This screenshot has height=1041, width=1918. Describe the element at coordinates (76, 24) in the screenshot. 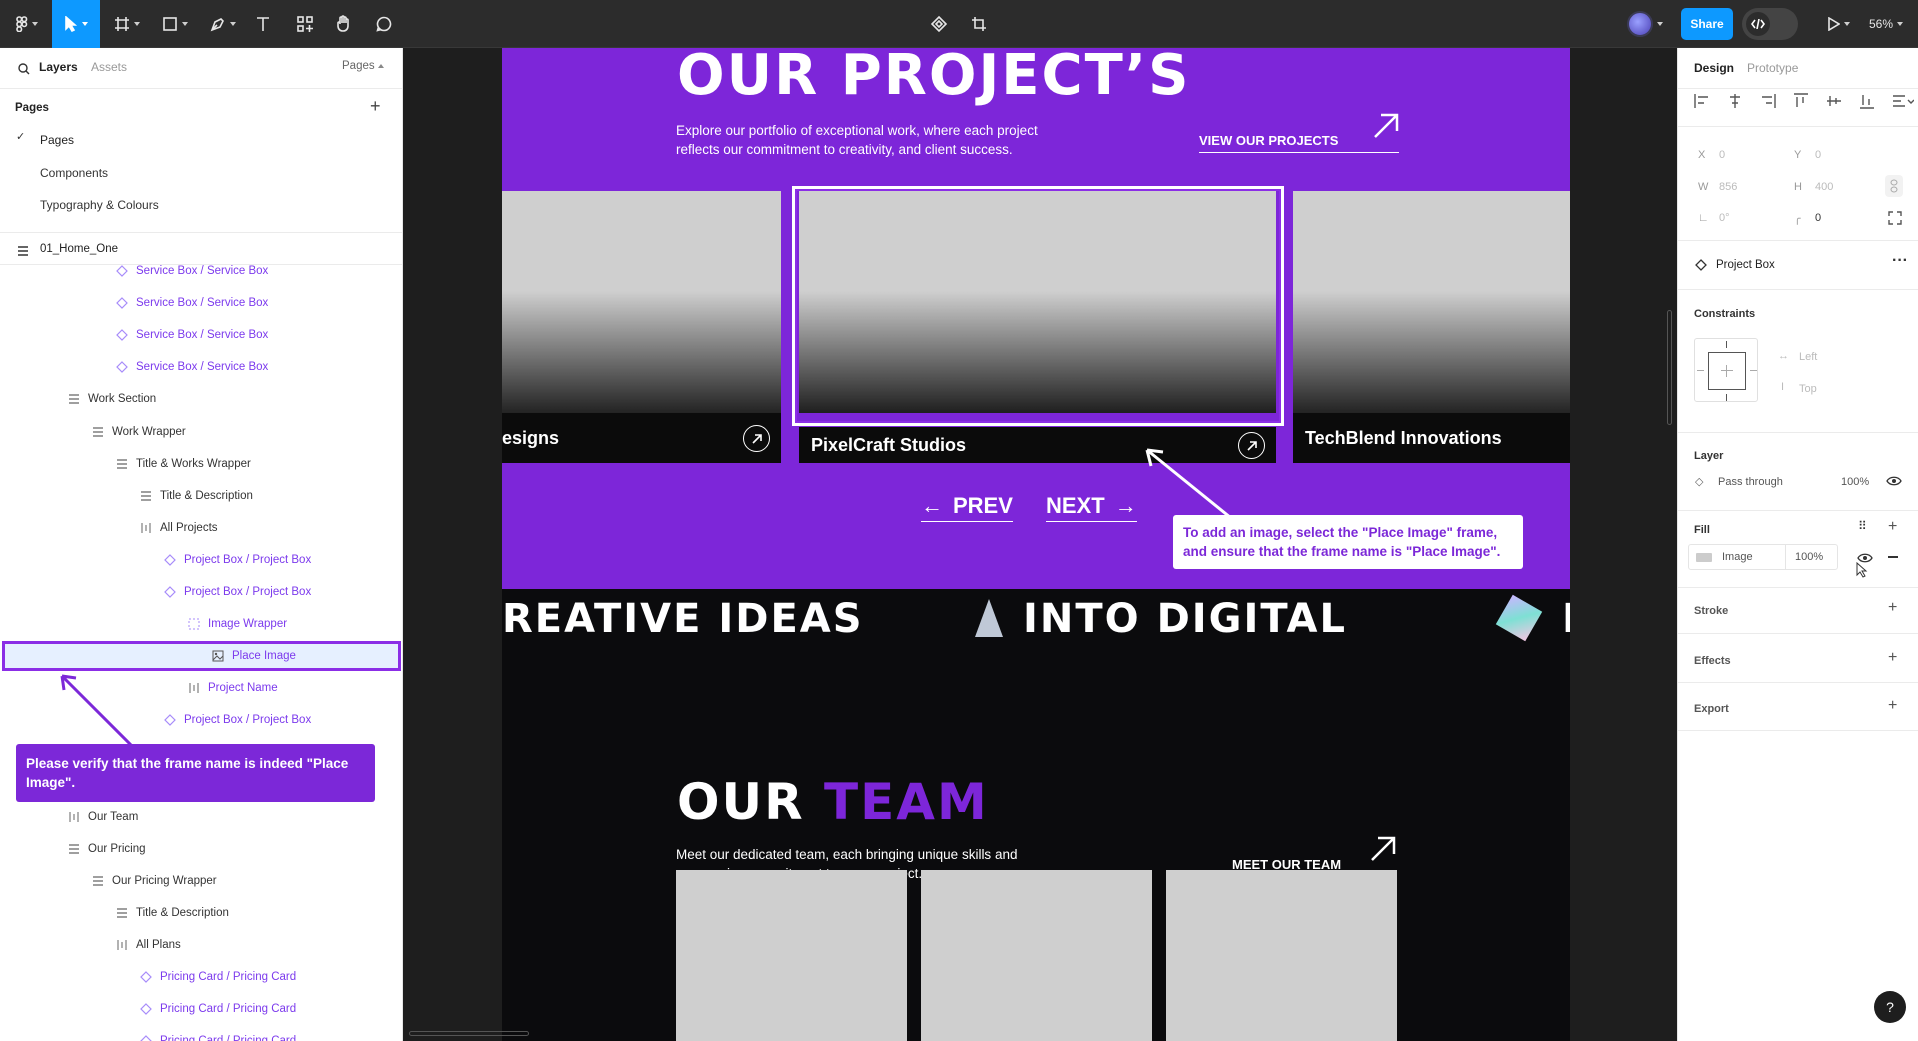

I see `move-tool-button` at that location.